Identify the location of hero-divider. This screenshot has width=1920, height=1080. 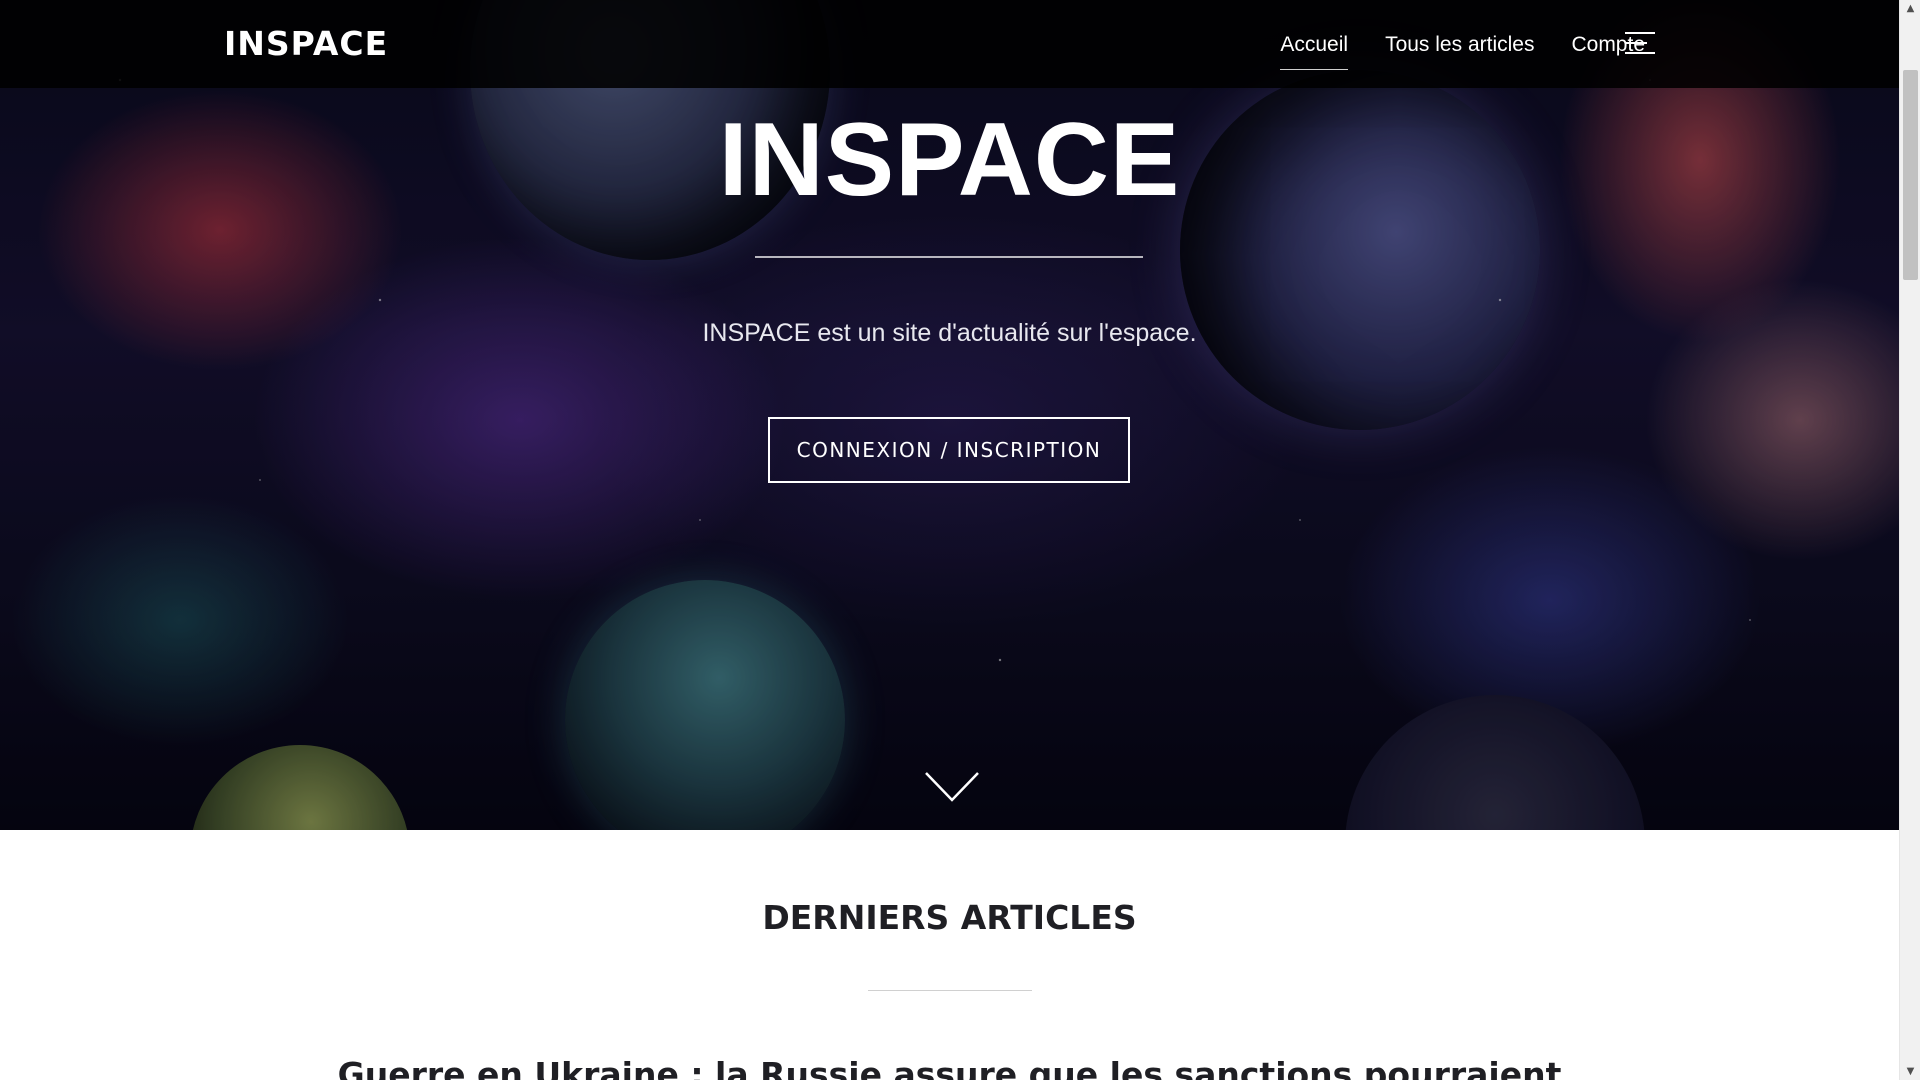
(949, 257).